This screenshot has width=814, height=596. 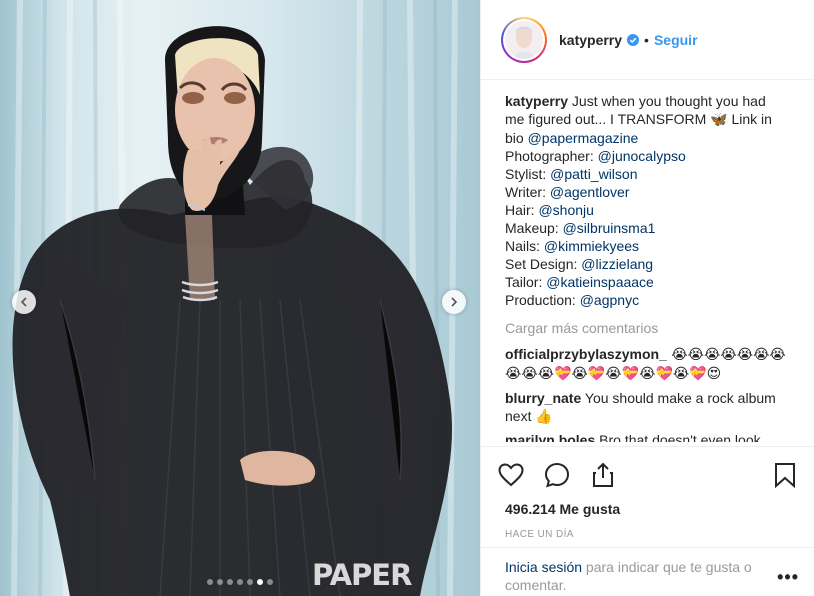 I want to click on credit-line: Stylist: @patti_wilson, so click(x=650, y=174).